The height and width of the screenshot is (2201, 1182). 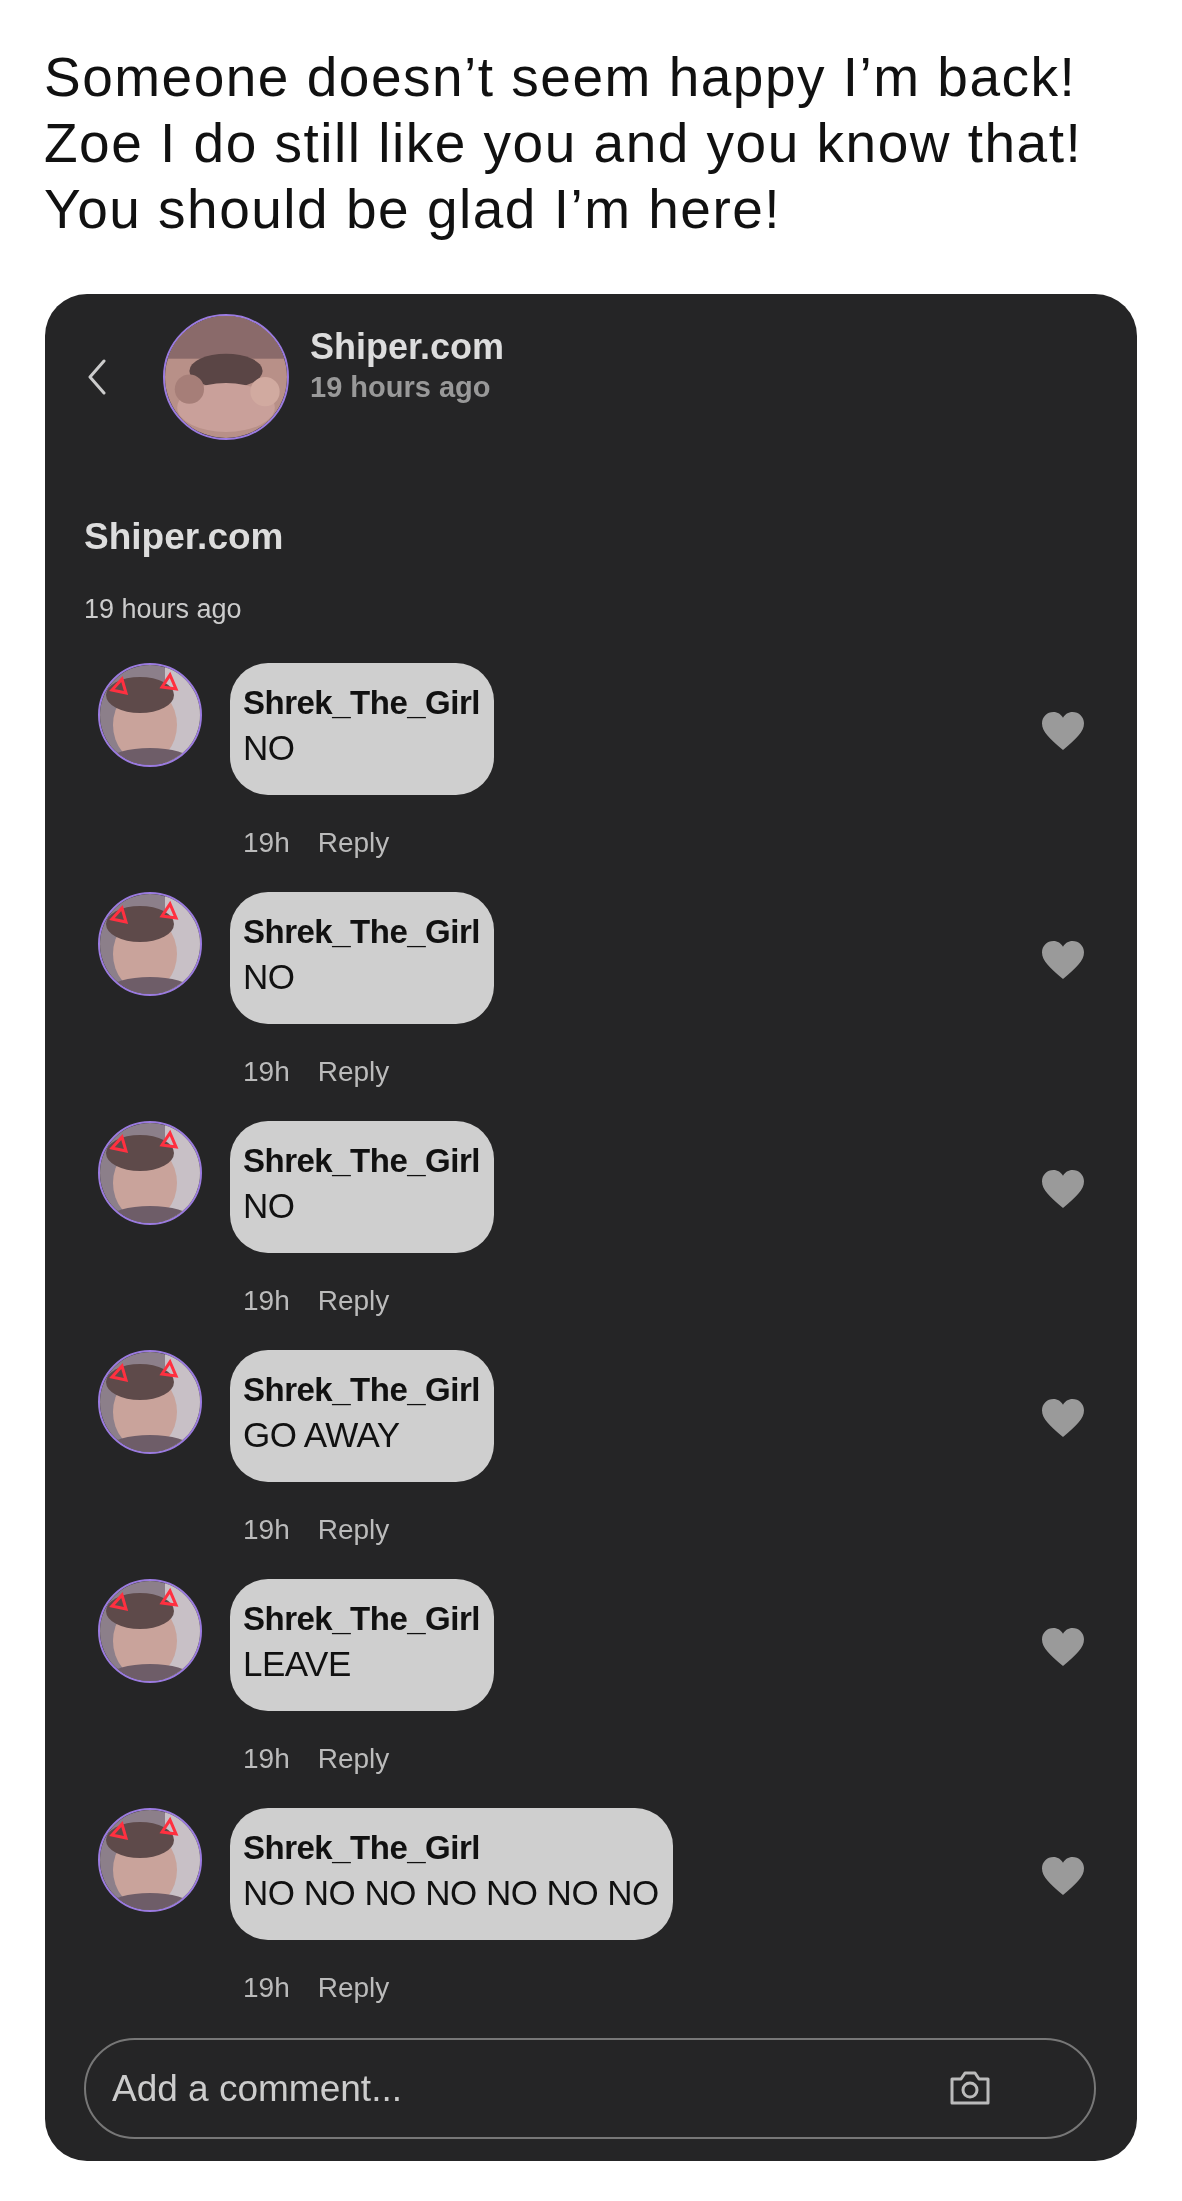 I want to click on back-icon, so click(x=97, y=377).